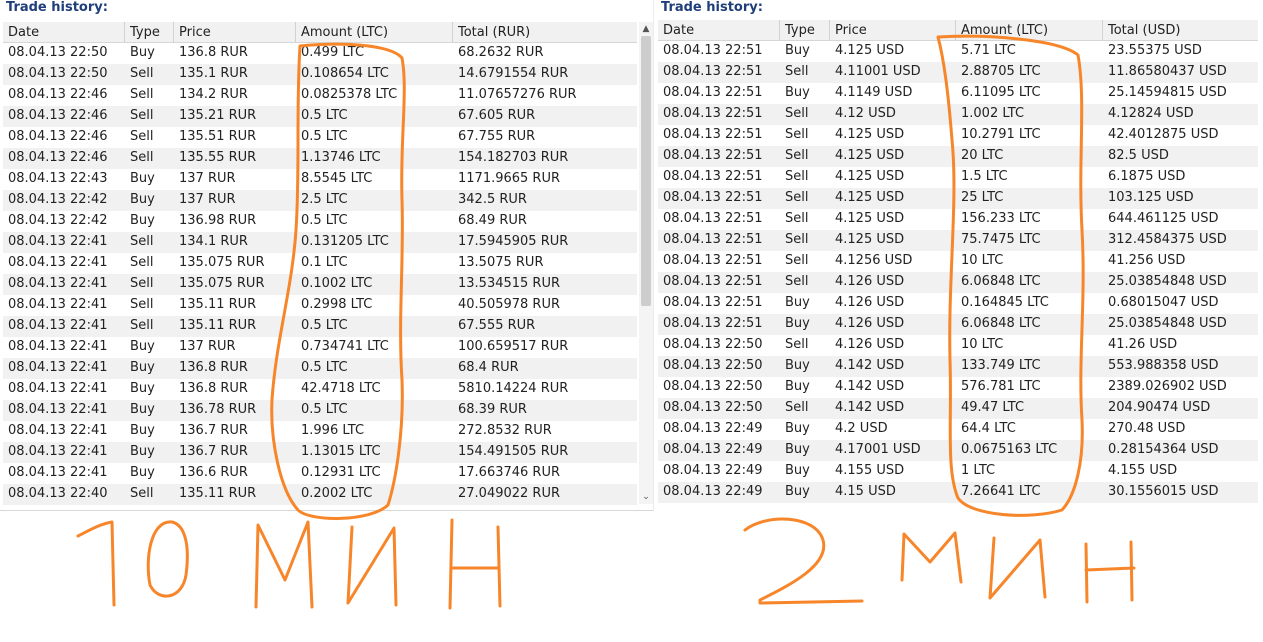  I want to click on cell-amount: 0.2002 LTC, so click(337, 493).